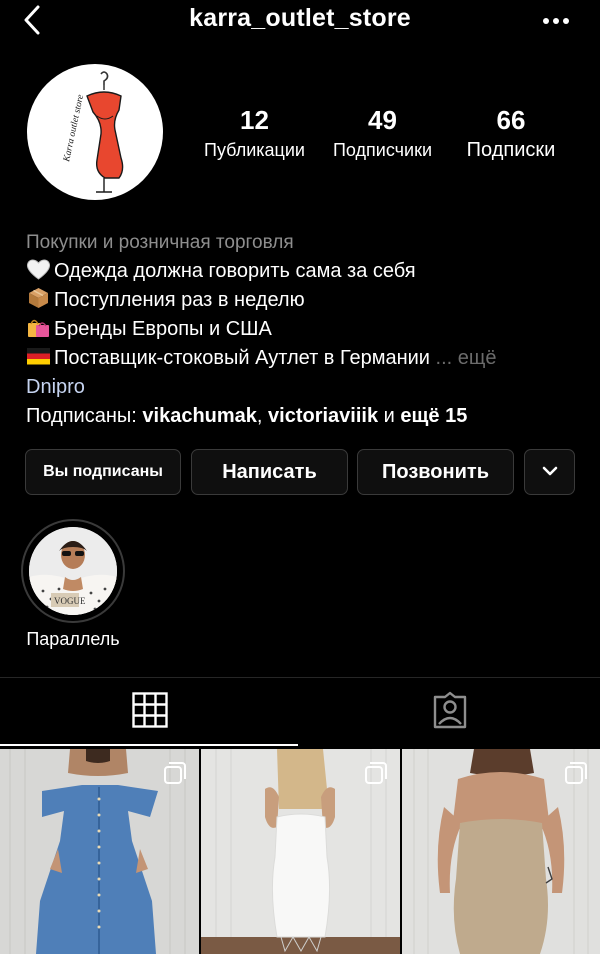 Image resolution: width=600 pixels, height=954 pixels. What do you see at coordinates (433, 416) in the screenshot?
I see `more-followers: ещё 15` at bounding box center [433, 416].